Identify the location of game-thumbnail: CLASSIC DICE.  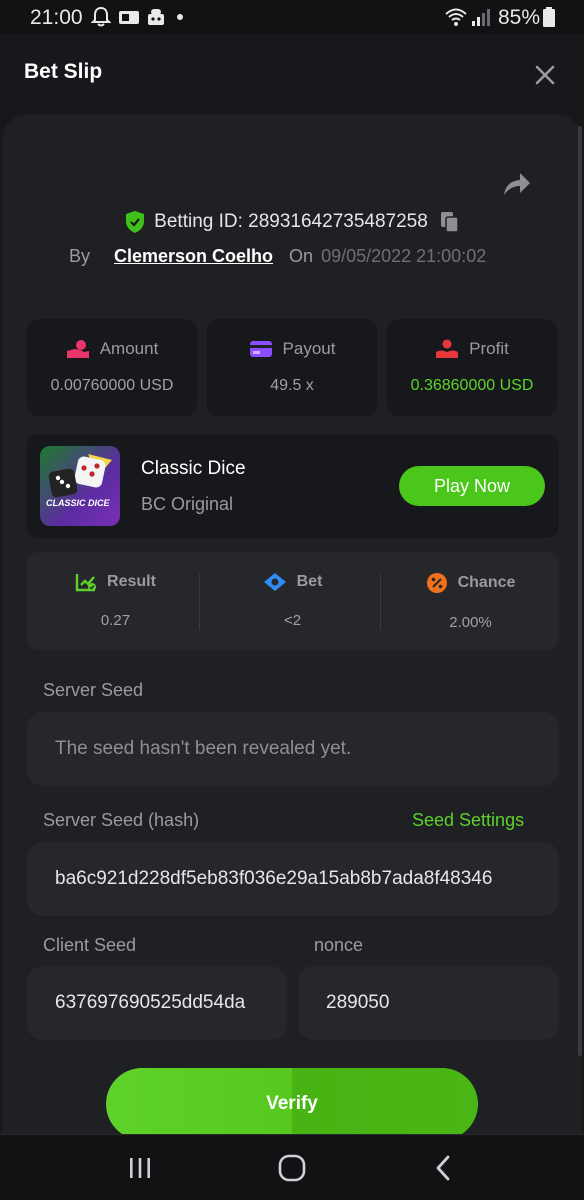
(80, 486).